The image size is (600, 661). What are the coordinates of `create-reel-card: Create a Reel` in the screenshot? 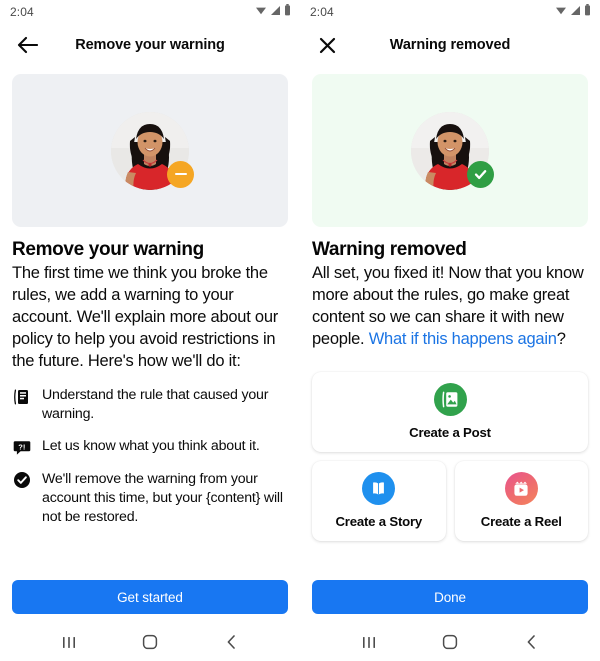 It's located at (521, 501).